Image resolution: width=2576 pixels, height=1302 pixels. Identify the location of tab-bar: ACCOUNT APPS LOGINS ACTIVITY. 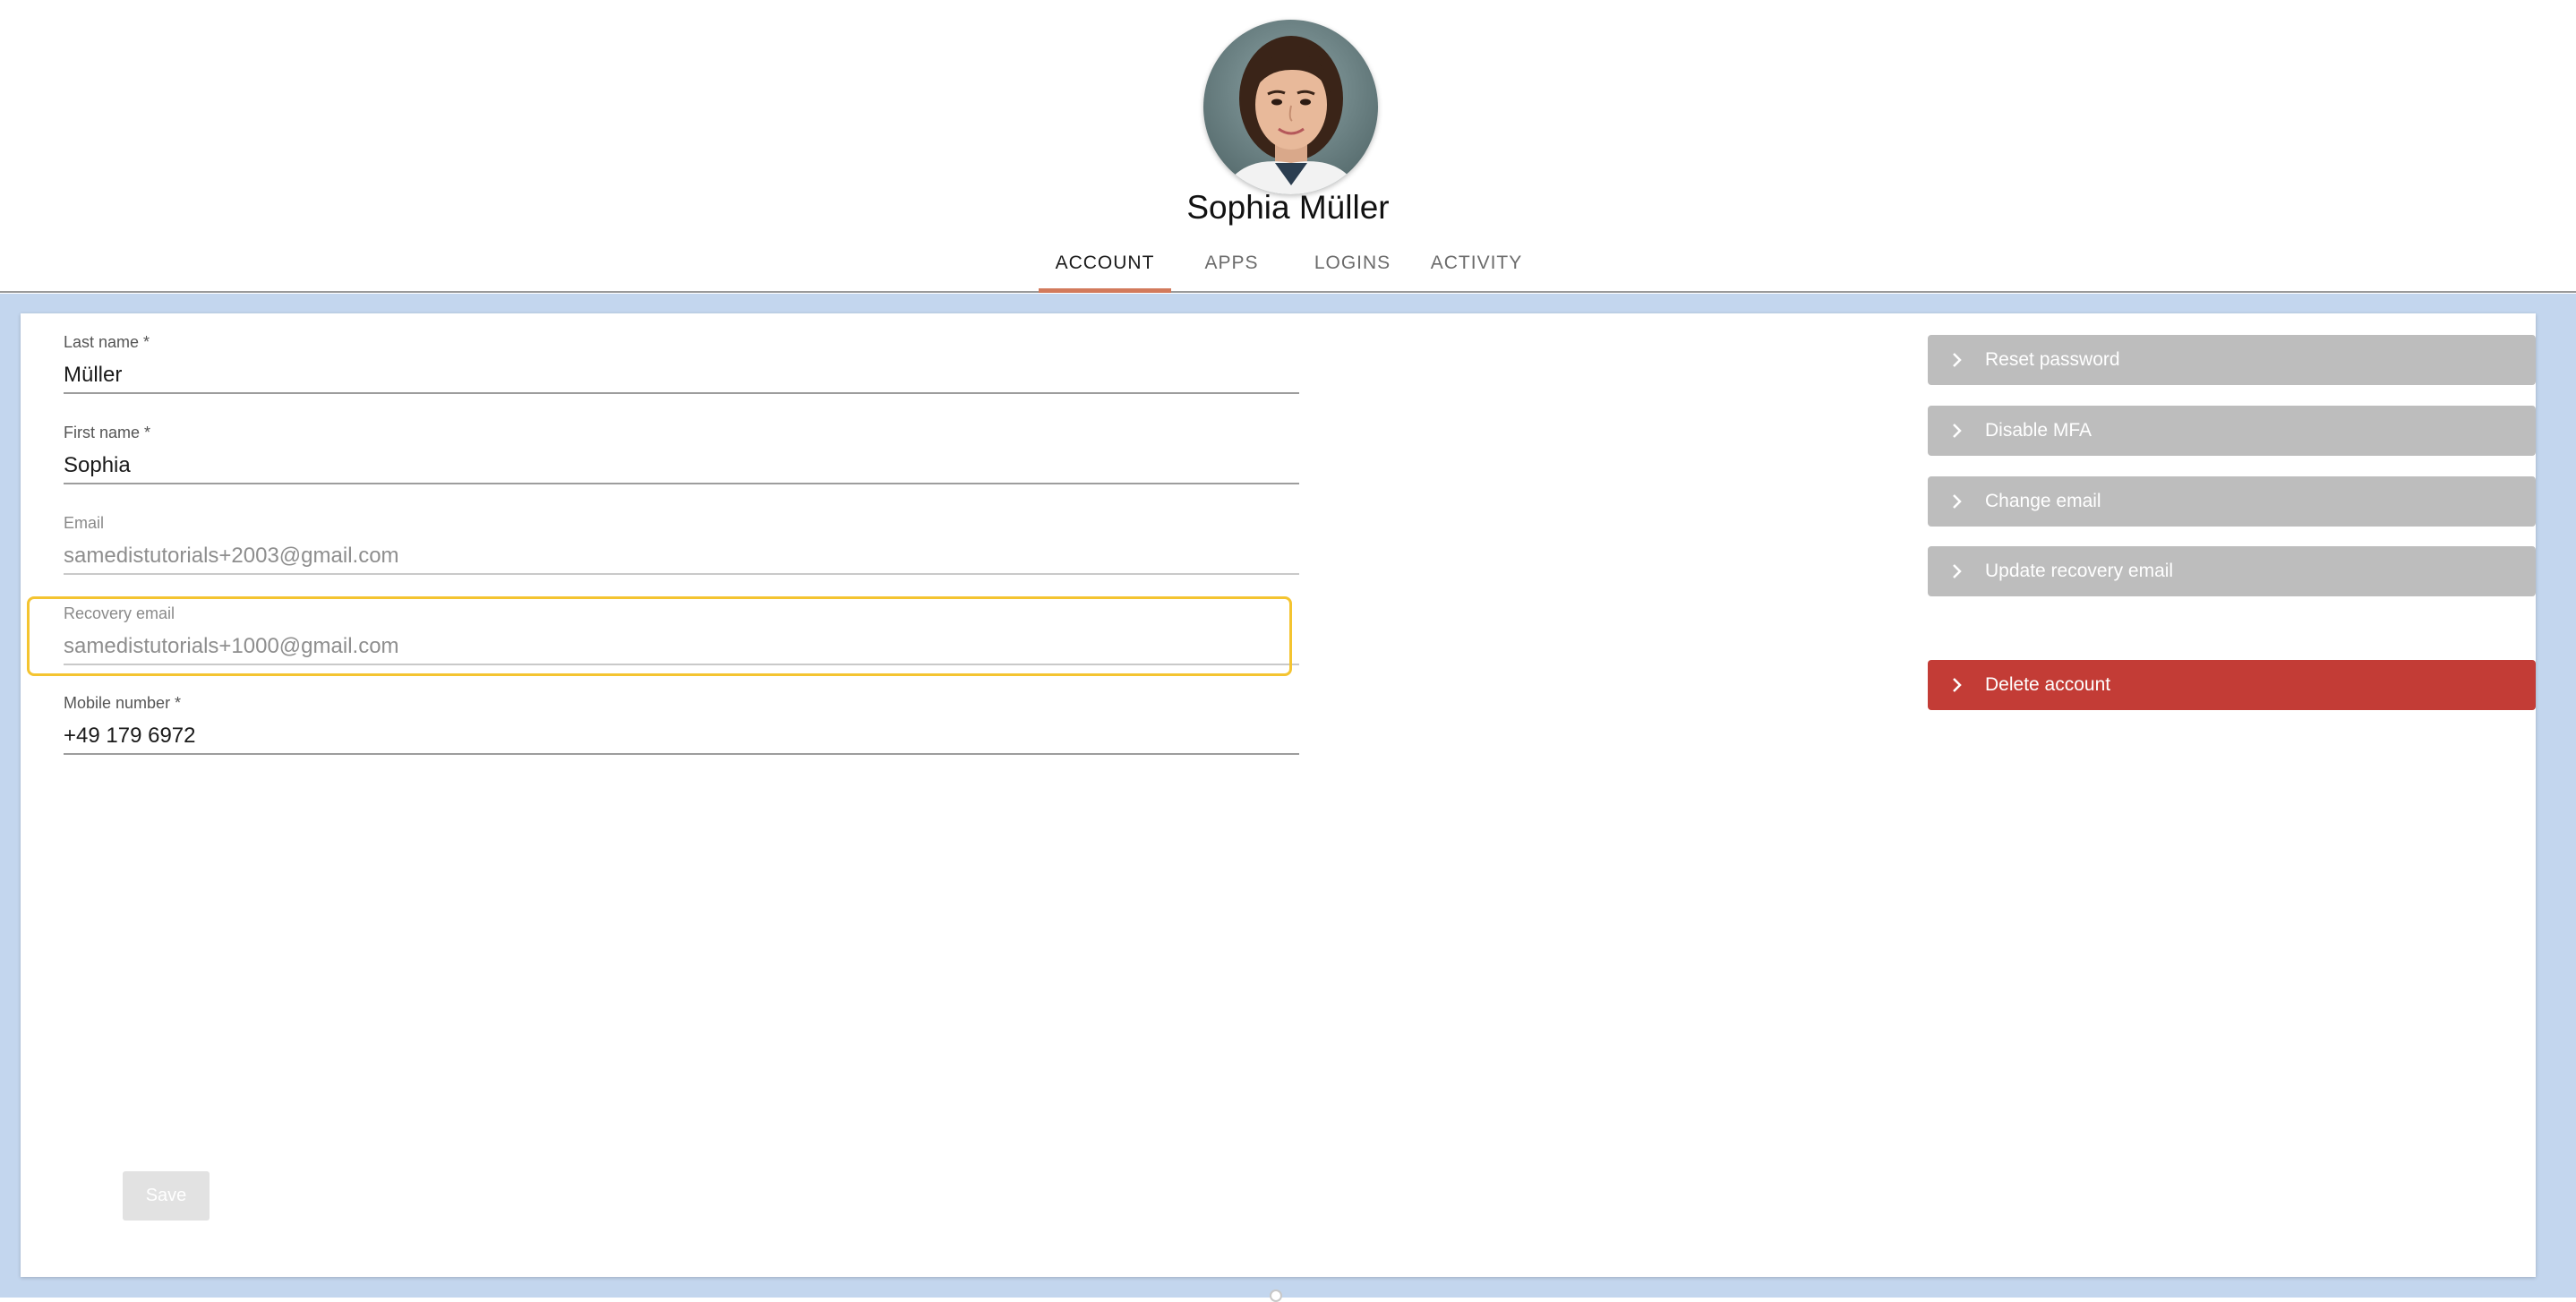
(1289, 264).